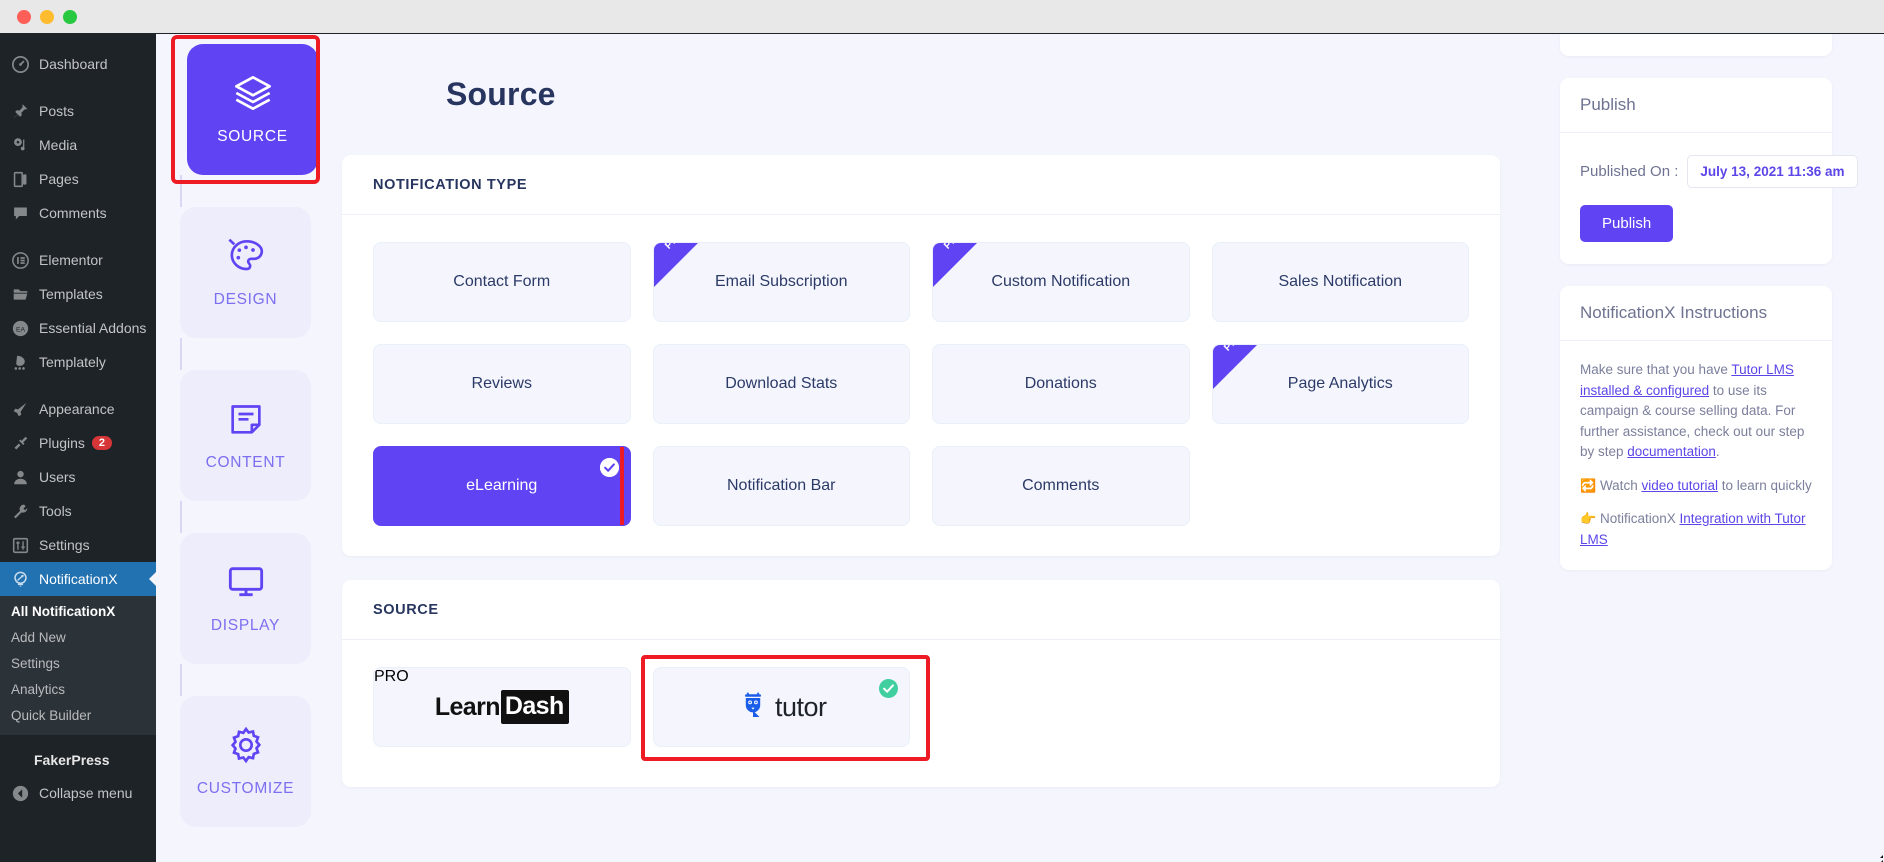 Image resolution: width=1884 pixels, height=862 pixels. What do you see at coordinates (921, 610) in the screenshot?
I see `source-heading: SOURCE` at bounding box center [921, 610].